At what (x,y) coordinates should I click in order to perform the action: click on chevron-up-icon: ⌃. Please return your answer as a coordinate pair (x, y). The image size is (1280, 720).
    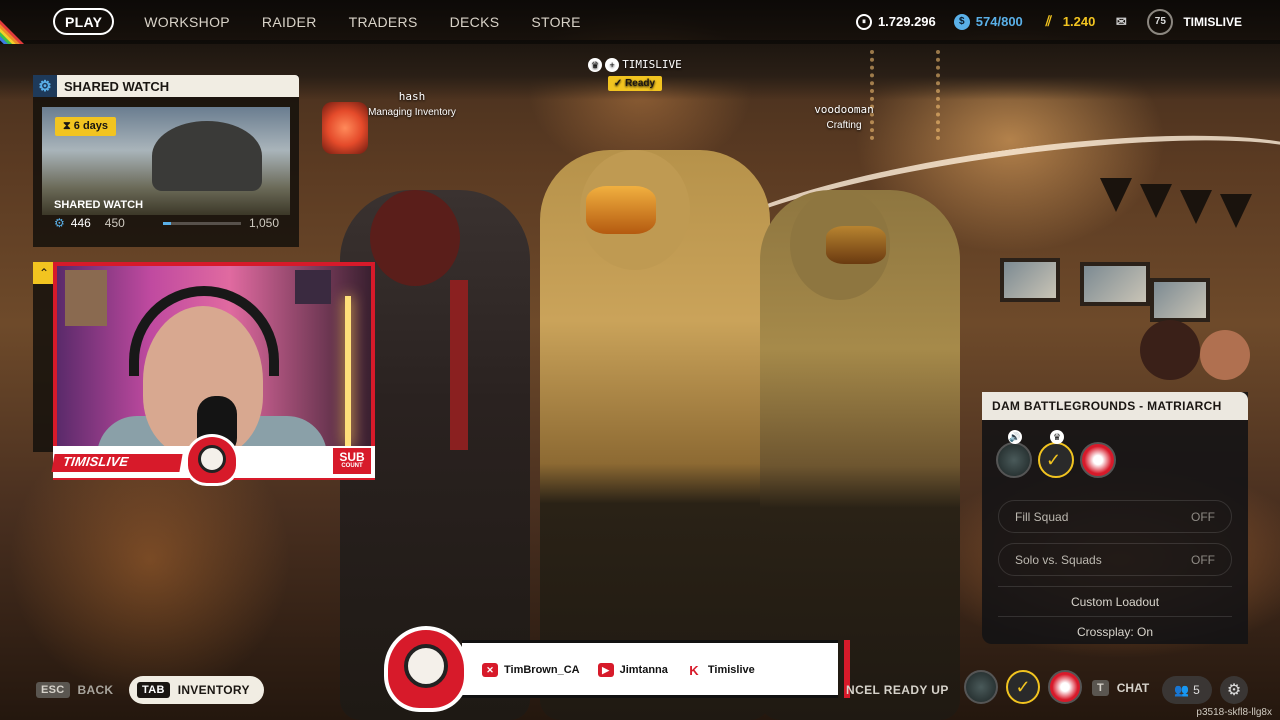
    Looking at the image, I should click on (44, 273).